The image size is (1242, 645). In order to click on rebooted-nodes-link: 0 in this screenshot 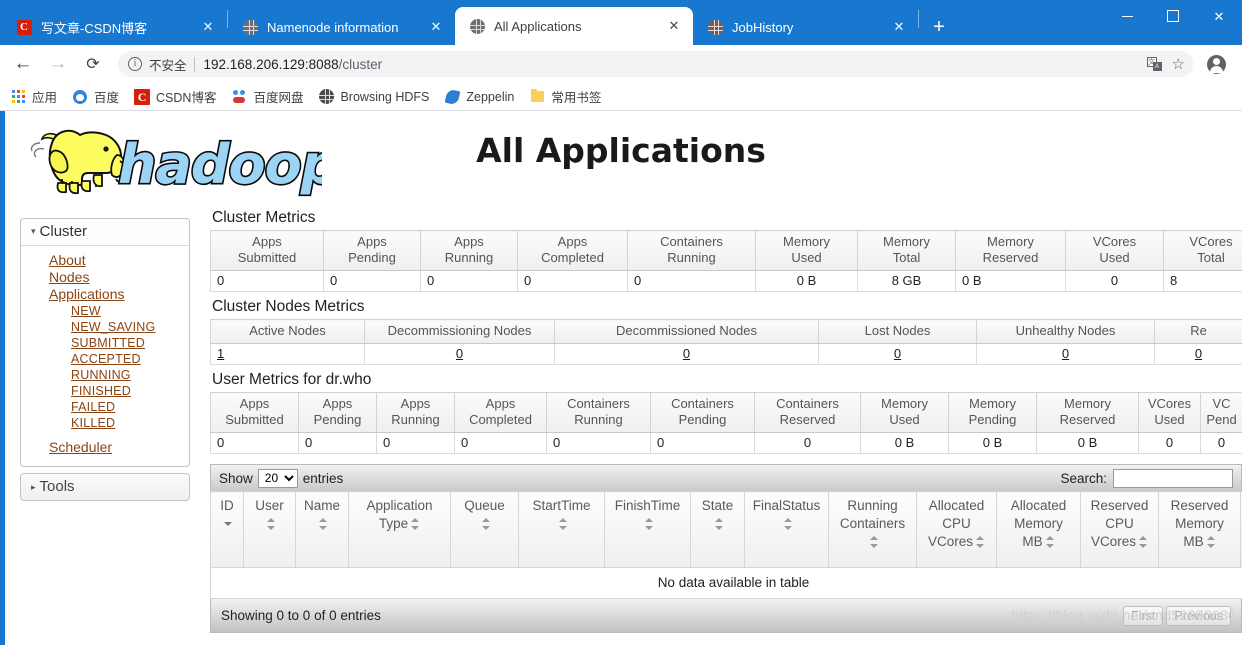, I will do `click(1198, 353)`.